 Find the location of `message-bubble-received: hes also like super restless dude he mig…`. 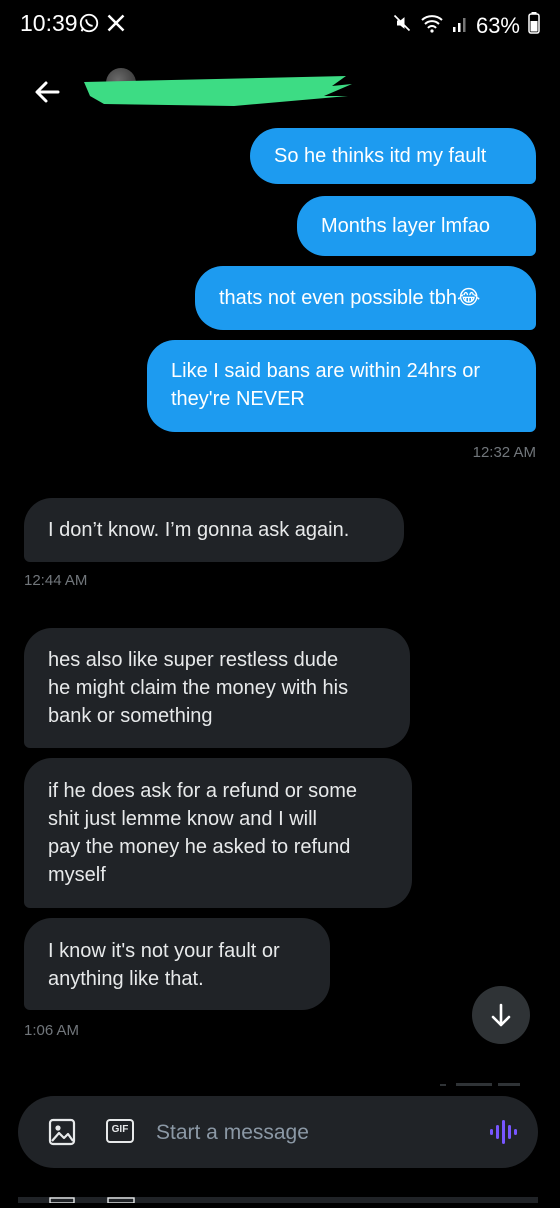

message-bubble-received: hes also like super restless dude he mig… is located at coordinates (217, 688).